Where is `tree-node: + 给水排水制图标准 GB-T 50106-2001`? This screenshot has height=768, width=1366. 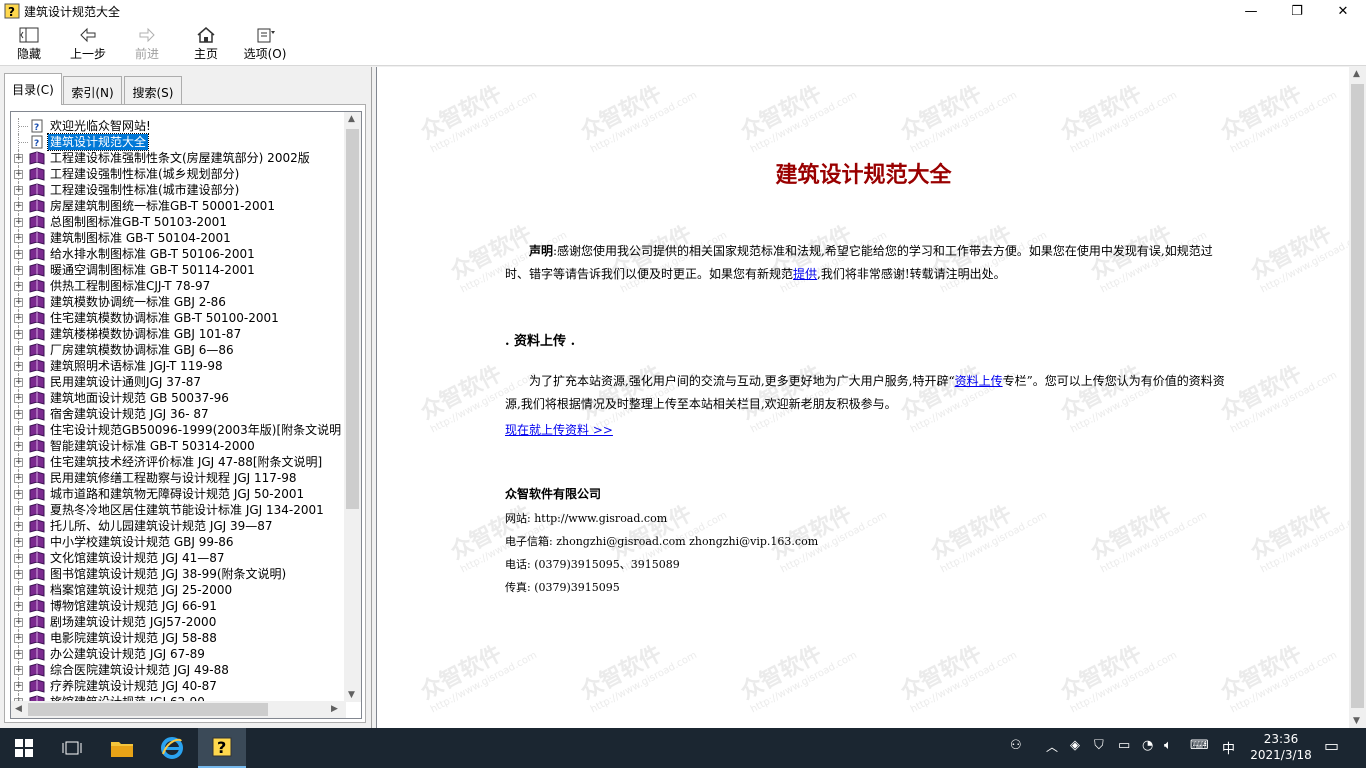 tree-node: + 给水排水制图标准 GB-T 50106-2001 is located at coordinates (176, 254).